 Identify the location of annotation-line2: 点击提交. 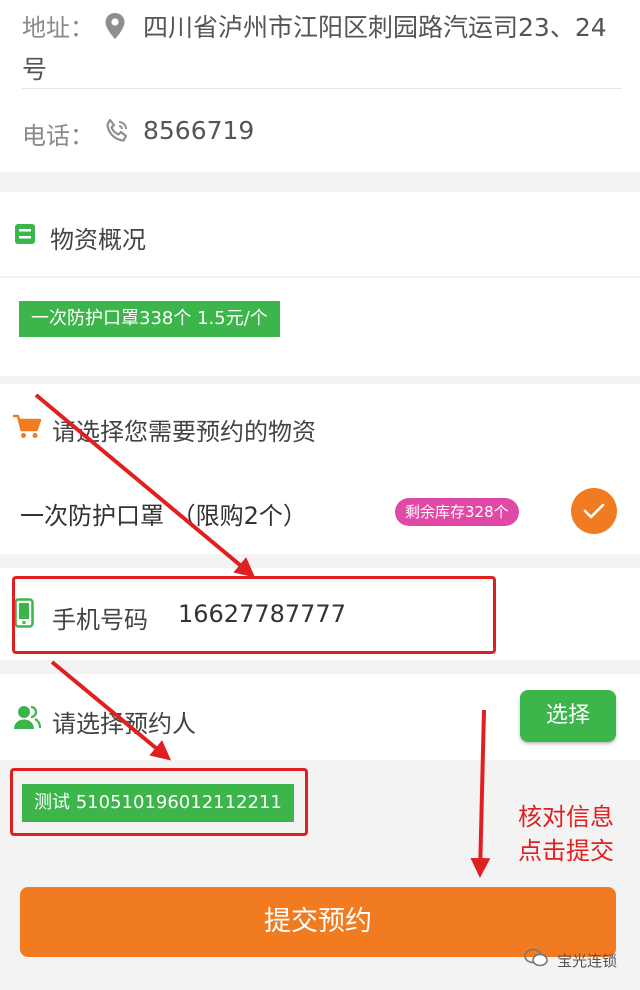
(566, 851).